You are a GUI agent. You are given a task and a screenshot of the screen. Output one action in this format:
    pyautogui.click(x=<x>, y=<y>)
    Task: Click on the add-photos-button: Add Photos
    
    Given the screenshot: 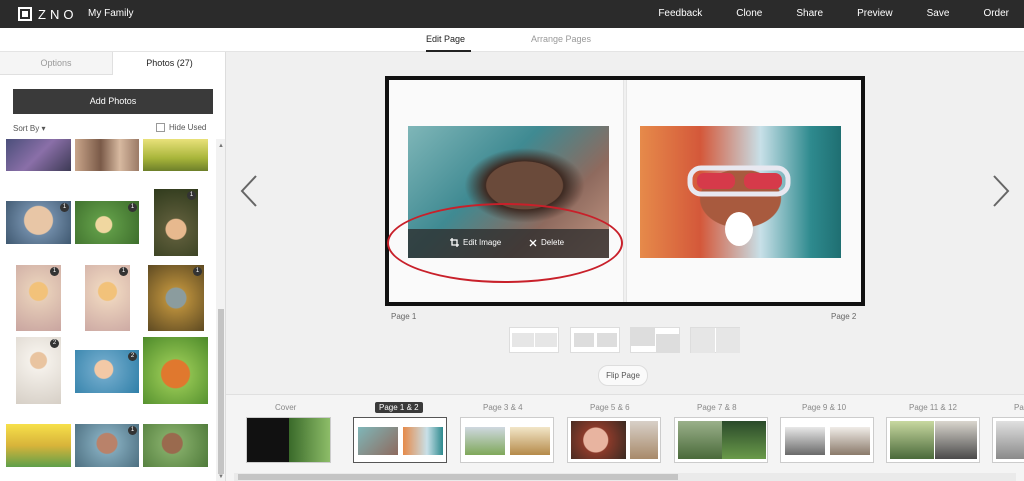 What is the action you would take?
    pyautogui.click(x=113, y=101)
    